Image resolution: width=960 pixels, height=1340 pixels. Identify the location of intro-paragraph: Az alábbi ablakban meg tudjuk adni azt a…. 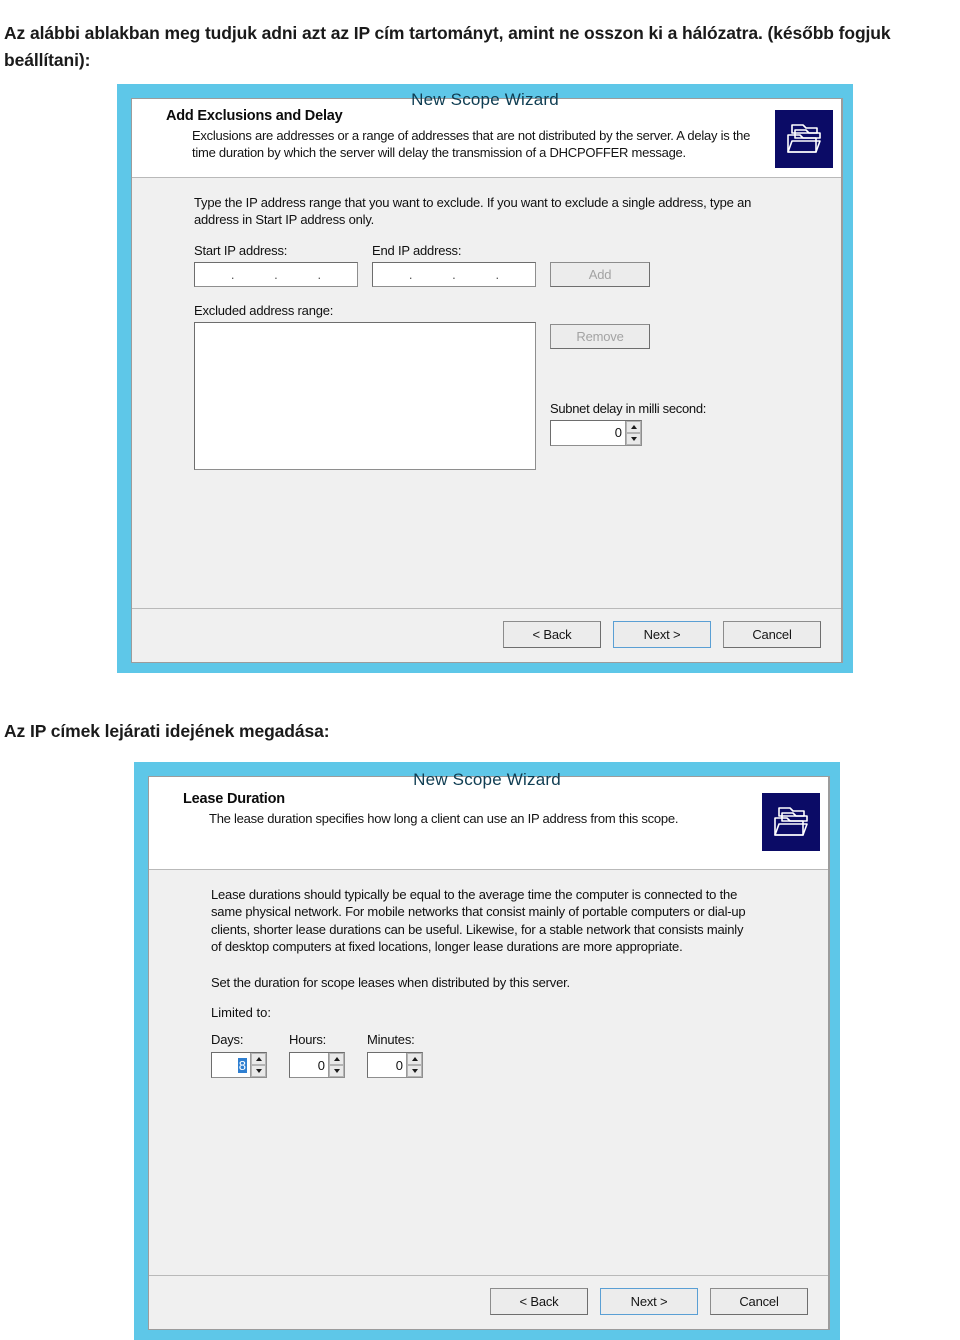
(447, 46).